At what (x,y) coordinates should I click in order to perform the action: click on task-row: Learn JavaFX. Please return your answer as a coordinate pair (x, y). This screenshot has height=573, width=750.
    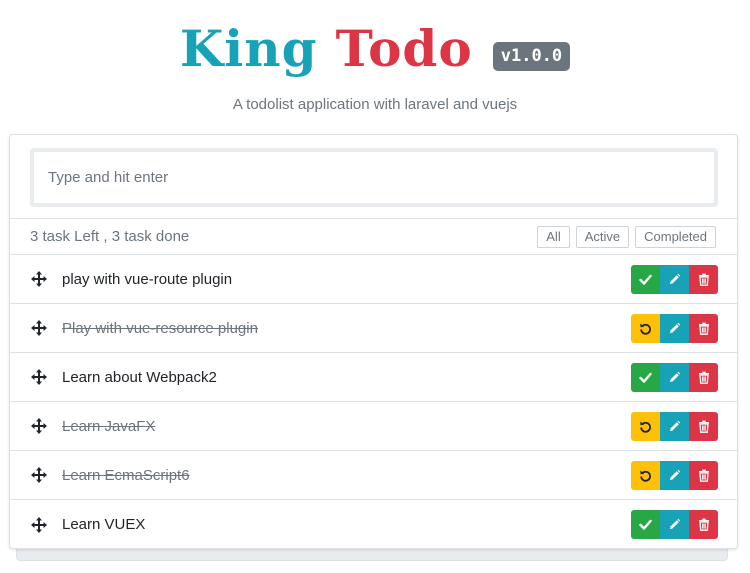
    Looking at the image, I should click on (373, 426).